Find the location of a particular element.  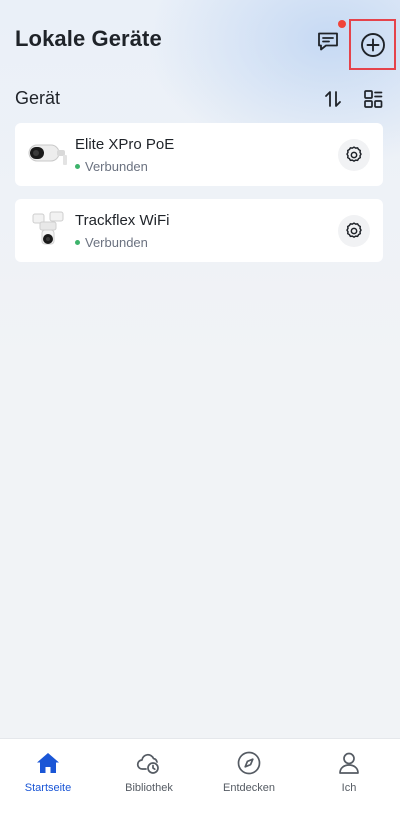

layout-toggle-button is located at coordinates (373, 99).